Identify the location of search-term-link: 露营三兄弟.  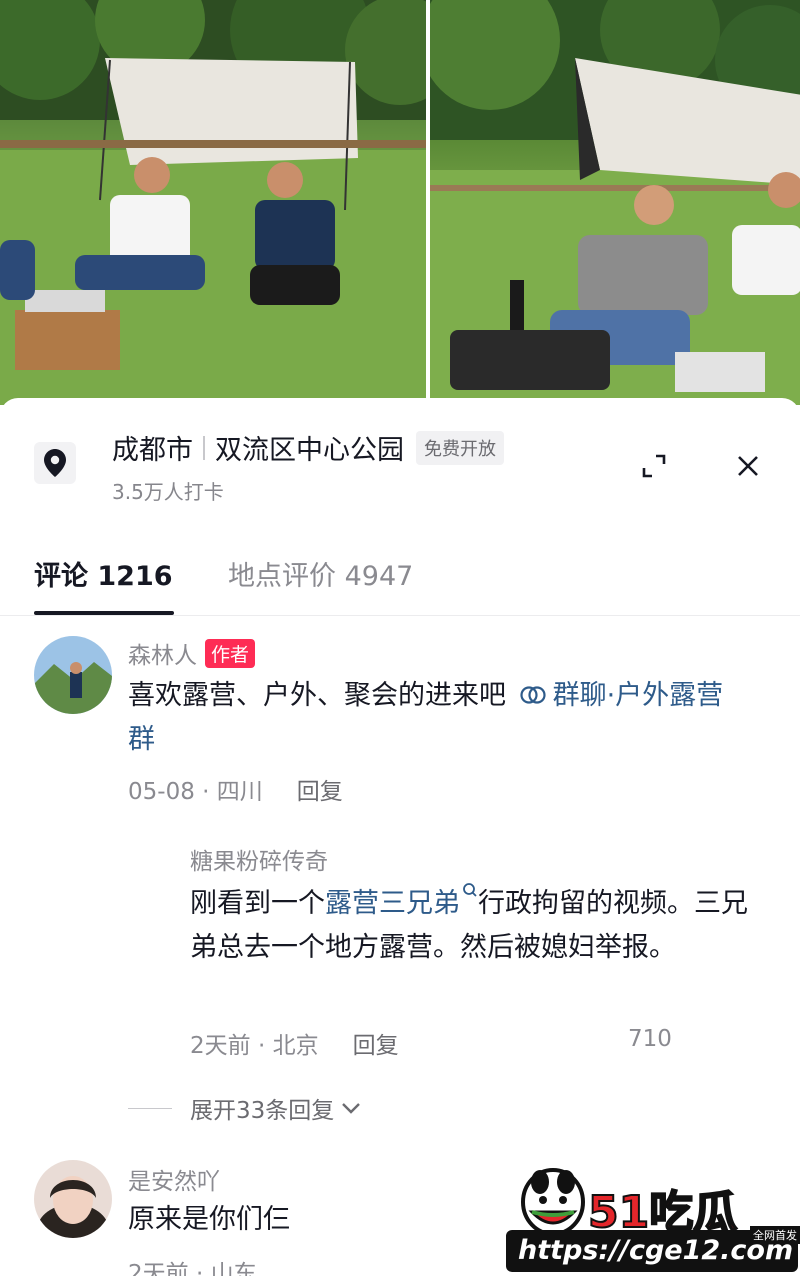
(401, 901).